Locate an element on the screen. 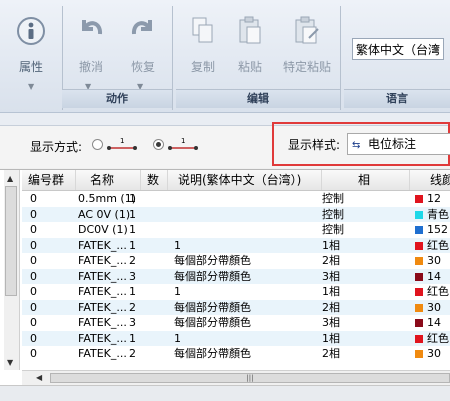 The width and height of the screenshot is (450, 401). display-style-value: 电位标注 is located at coordinates (392, 144).